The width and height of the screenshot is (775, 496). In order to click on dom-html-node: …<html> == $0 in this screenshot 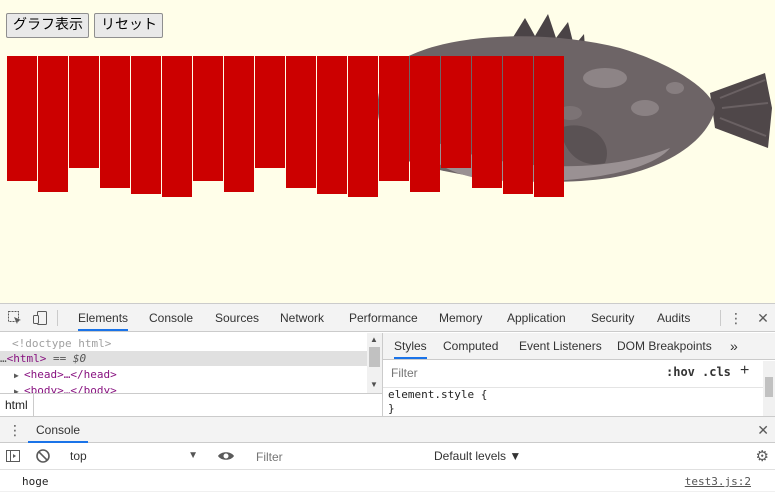, I will do `click(183, 358)`.